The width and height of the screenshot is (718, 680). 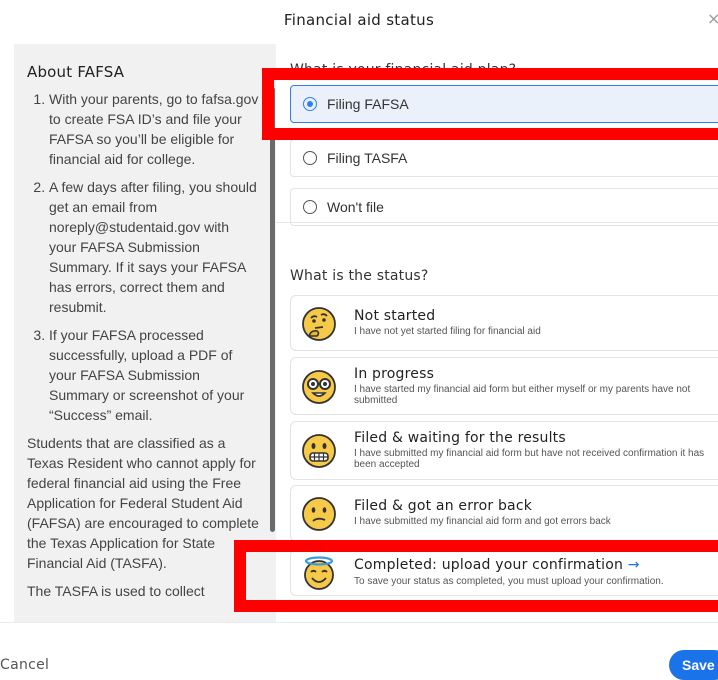 I want to click on close-icon: ×, so click(x=712, y=18).